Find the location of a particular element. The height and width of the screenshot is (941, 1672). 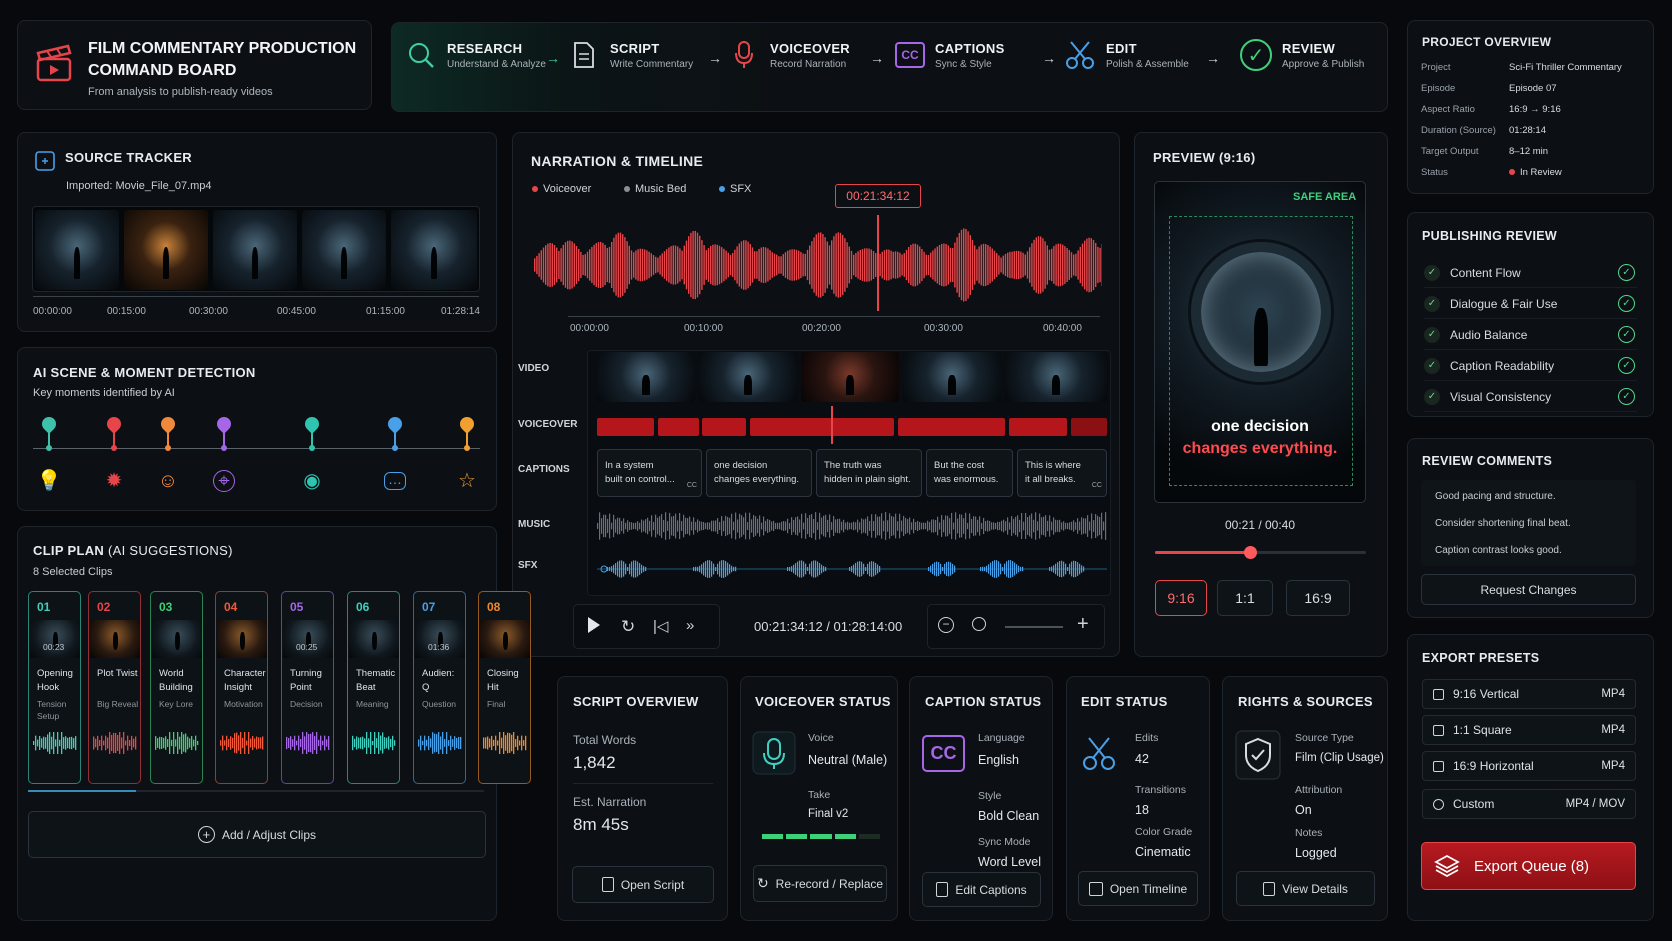

review-item: ✓ Caption Readability ✓ is located at coordinates (1530, 366).